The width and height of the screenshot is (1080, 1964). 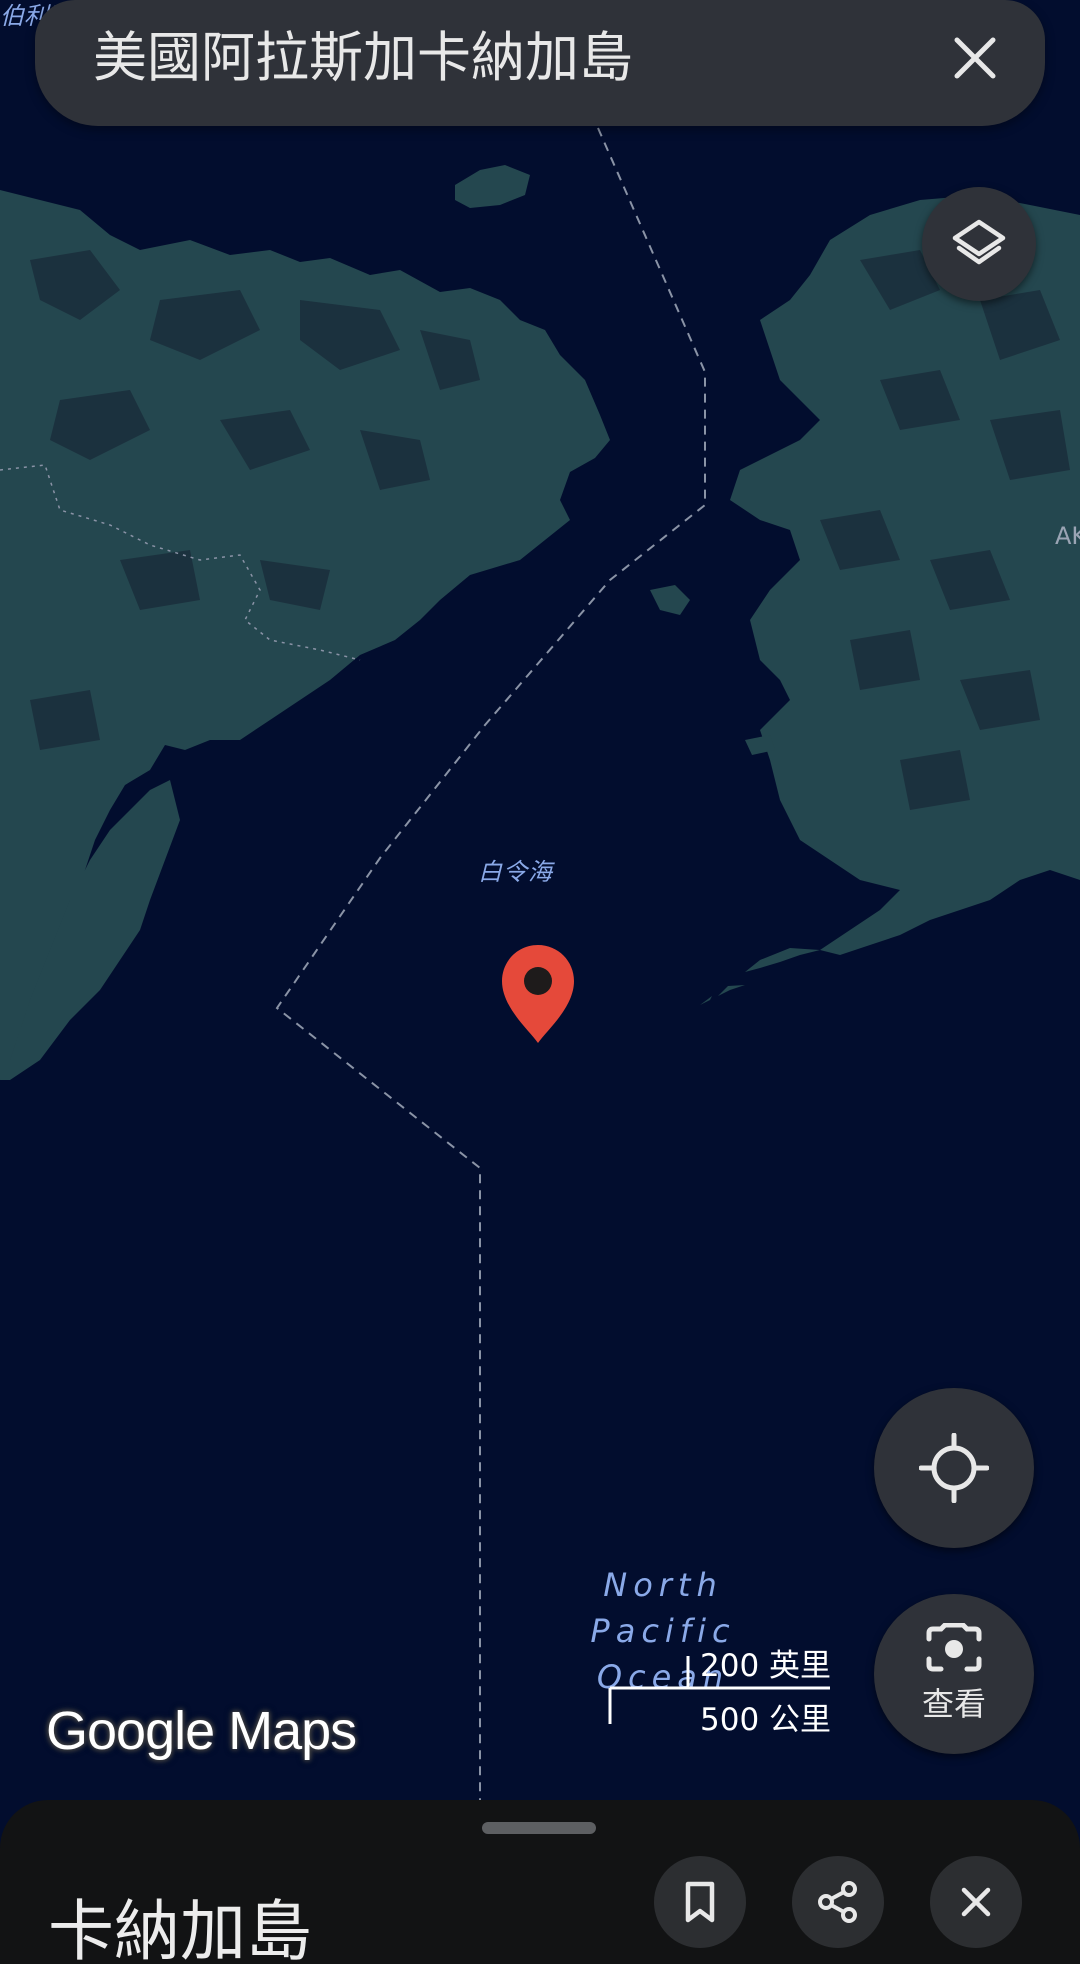 I want to click on my-location-icon, so click(x=954, y=1468).